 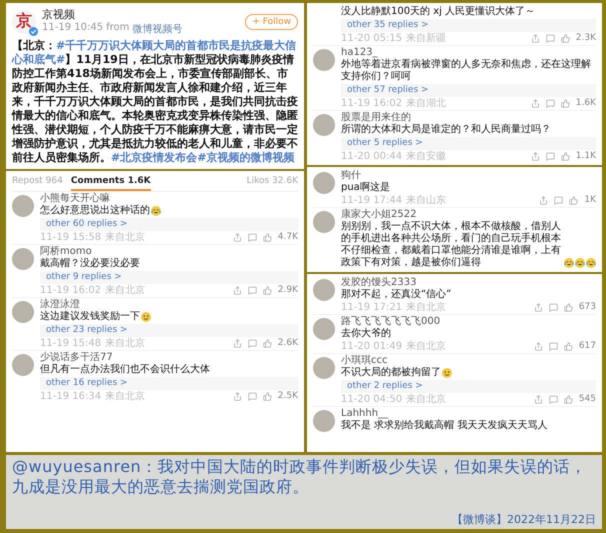 I want to click on comment-text: 外地等着进京看病被弹窗的人多无奈和焦虑，还在这理解支持你们？呵呵, so click(x=466, y=71).